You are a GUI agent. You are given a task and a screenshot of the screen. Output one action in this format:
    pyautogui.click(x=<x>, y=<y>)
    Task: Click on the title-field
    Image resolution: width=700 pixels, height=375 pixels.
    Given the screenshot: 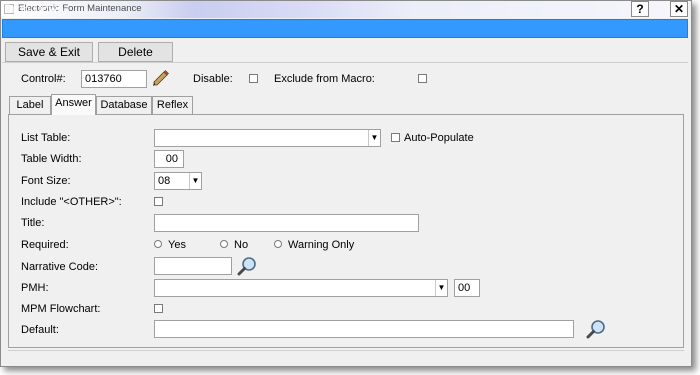 What is the action you would take?
    pyautogui.click(x=286, y=223)
    